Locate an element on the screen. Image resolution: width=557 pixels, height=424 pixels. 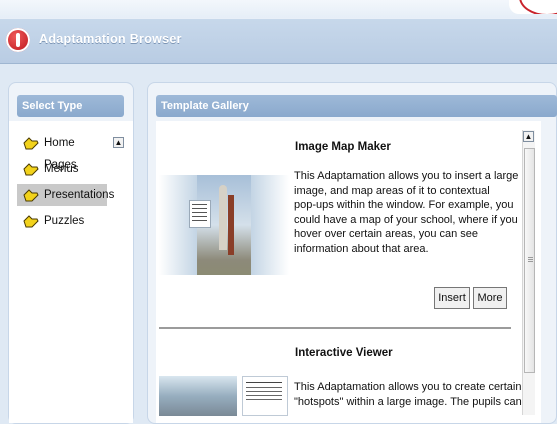
launch-tower-shape is located at coordinates (231, 225).